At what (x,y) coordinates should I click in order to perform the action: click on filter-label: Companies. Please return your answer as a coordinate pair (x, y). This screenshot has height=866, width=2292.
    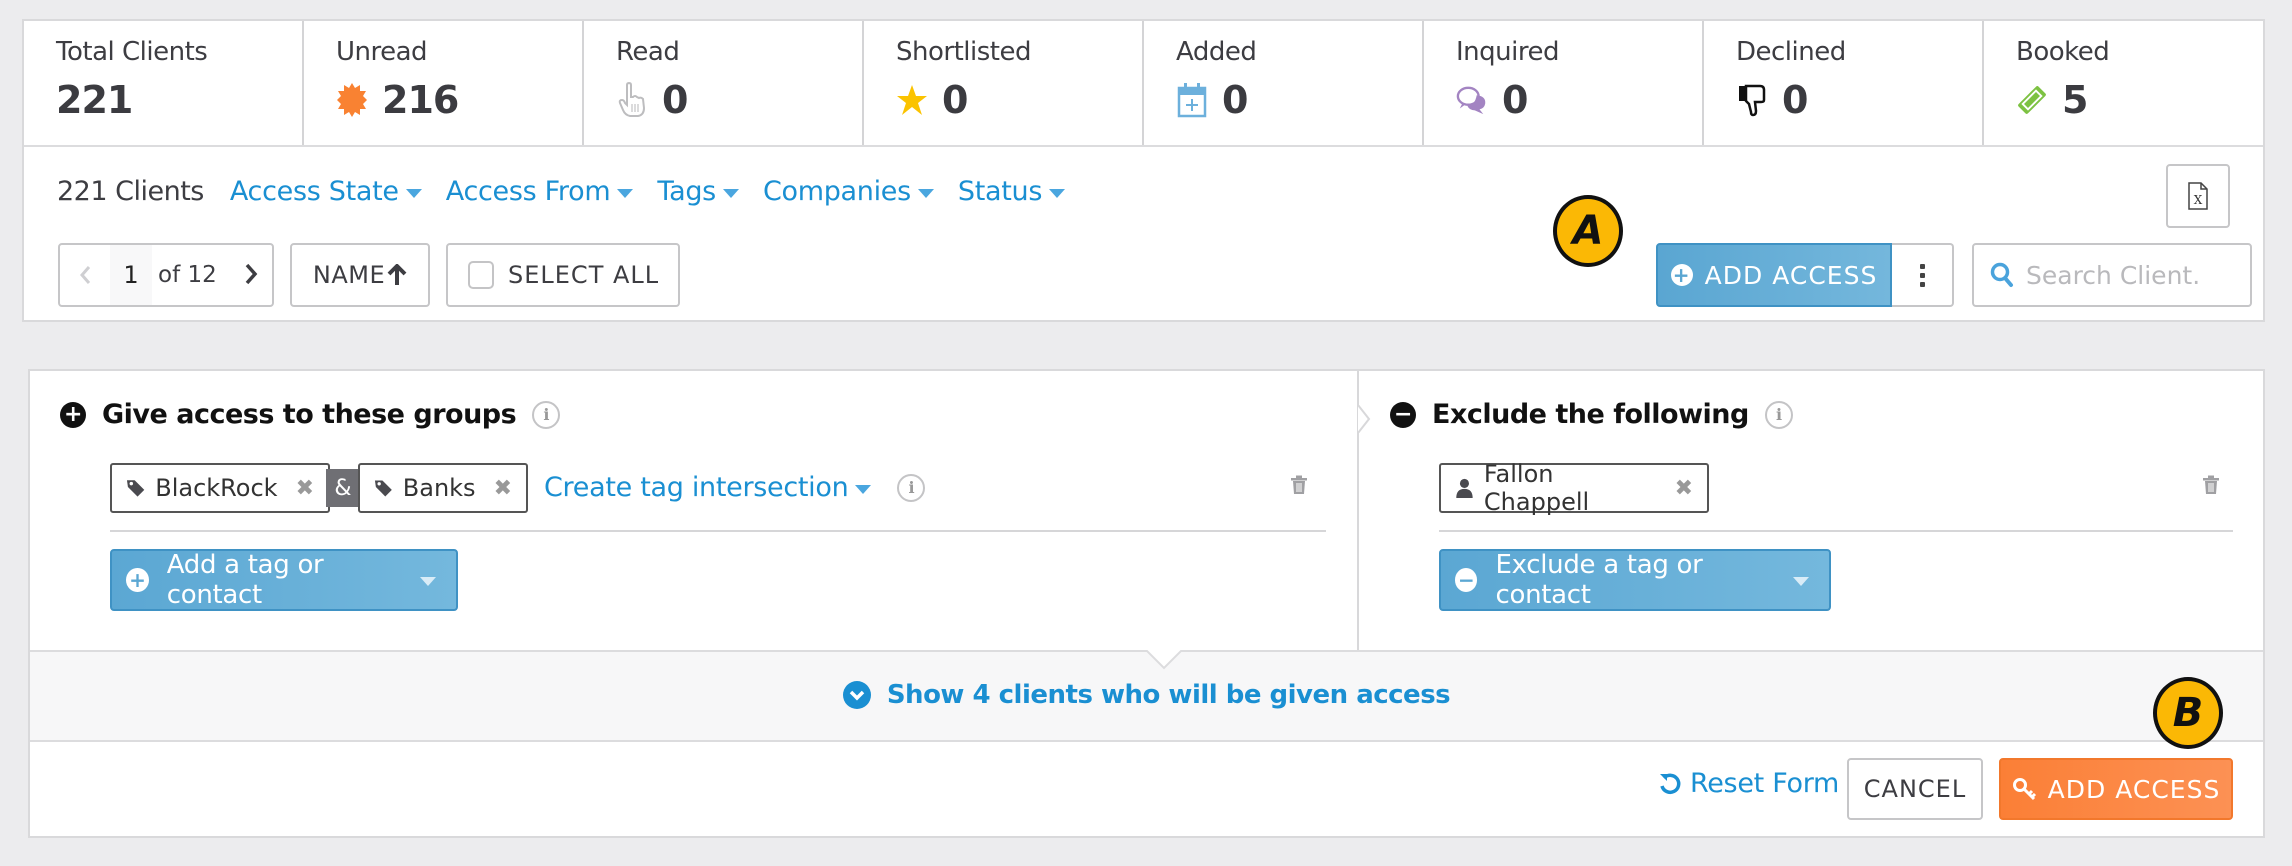
    Looking at the image, I should click on (836, 191).